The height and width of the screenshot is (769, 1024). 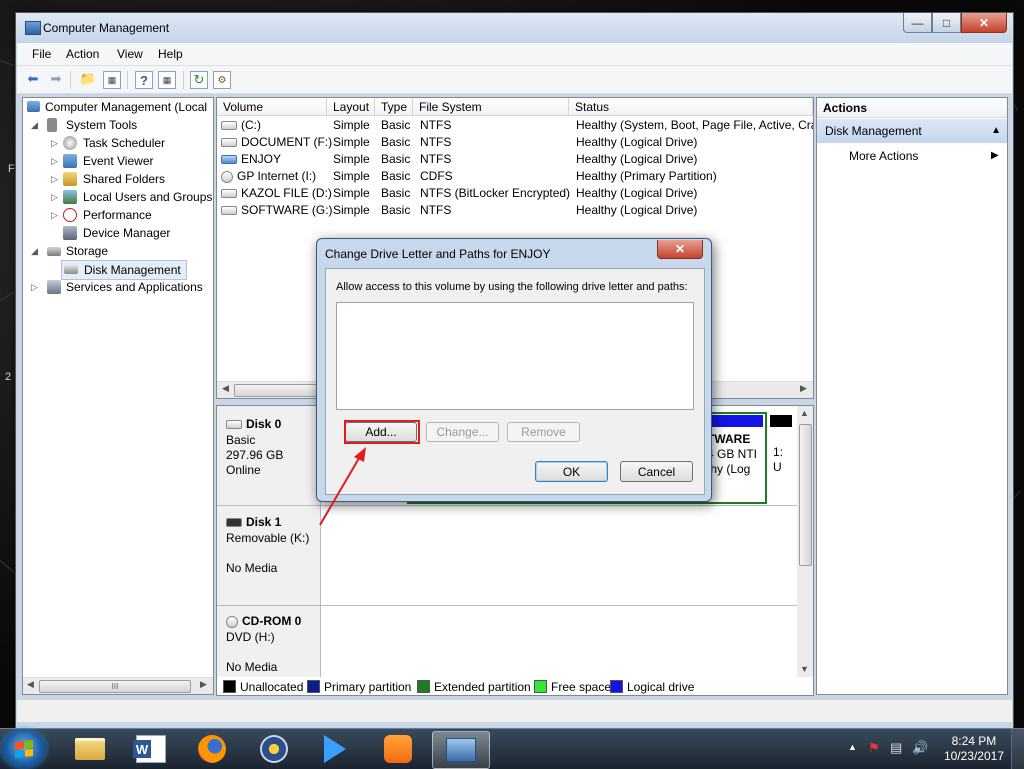 I want to click on remove-button: Remove, so click(x=543, y=432).